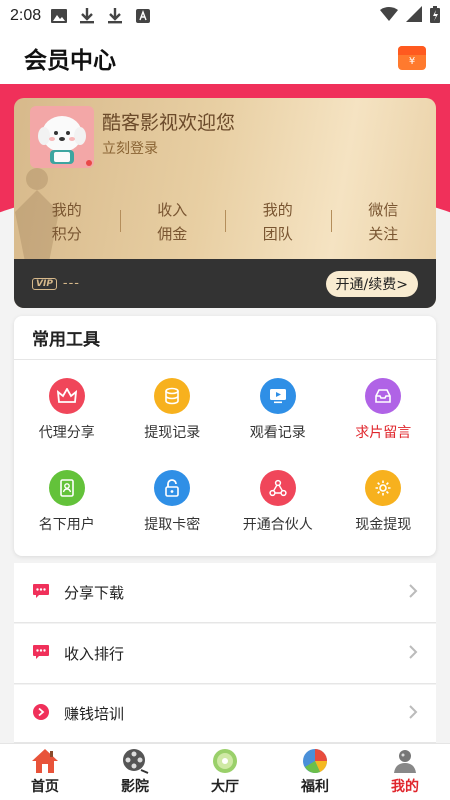 This screenshot has width=450, height=800. Describe the element at coordinates (94, 654) in the screenshot. I see `menu-label: 收入排行` at that location.